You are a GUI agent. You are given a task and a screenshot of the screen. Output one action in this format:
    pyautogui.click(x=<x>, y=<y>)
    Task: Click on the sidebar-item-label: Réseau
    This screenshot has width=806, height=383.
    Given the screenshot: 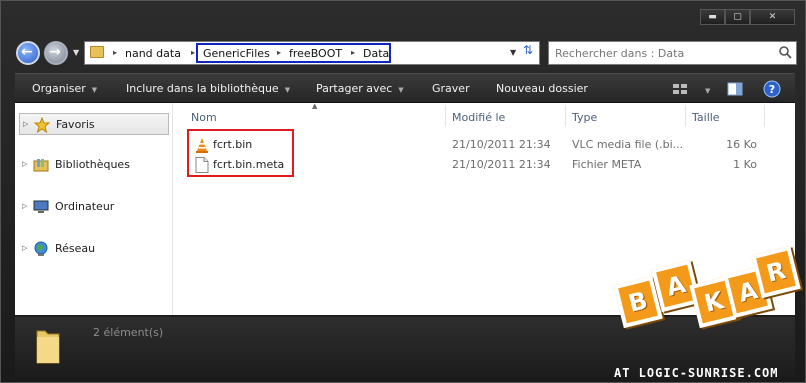 What is the action you would take?
    pyautogui.click(x=75, y=248)
    